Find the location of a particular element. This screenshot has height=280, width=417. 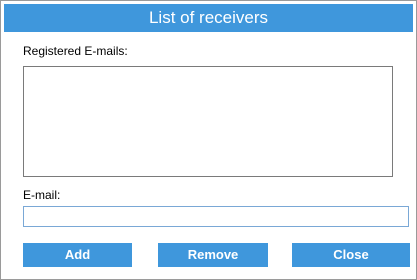

remove-button: Remove is located at coordinates (213, 255).